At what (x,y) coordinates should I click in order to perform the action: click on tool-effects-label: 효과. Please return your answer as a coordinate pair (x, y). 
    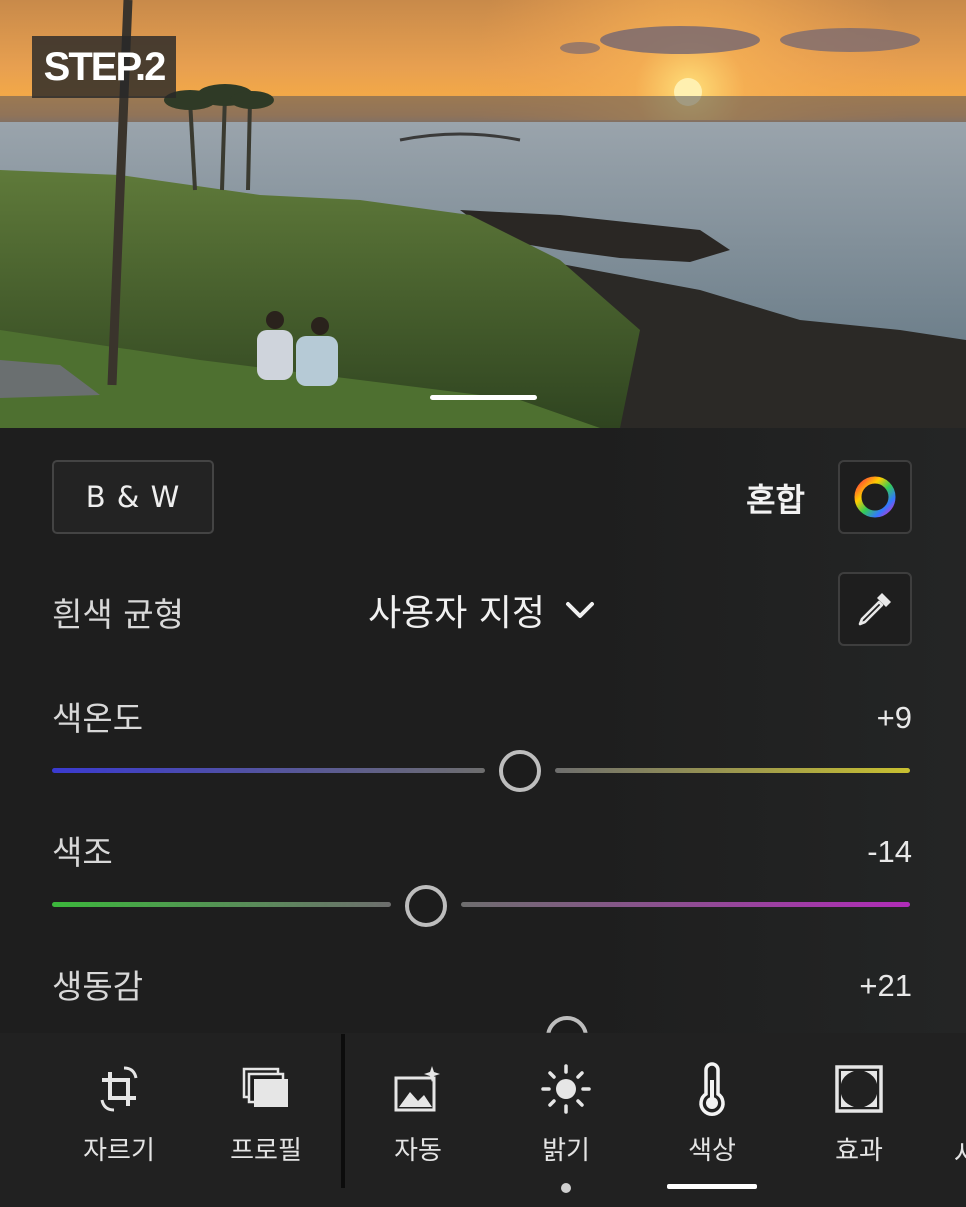
    Looking at the image, I should click on (859, 1151).